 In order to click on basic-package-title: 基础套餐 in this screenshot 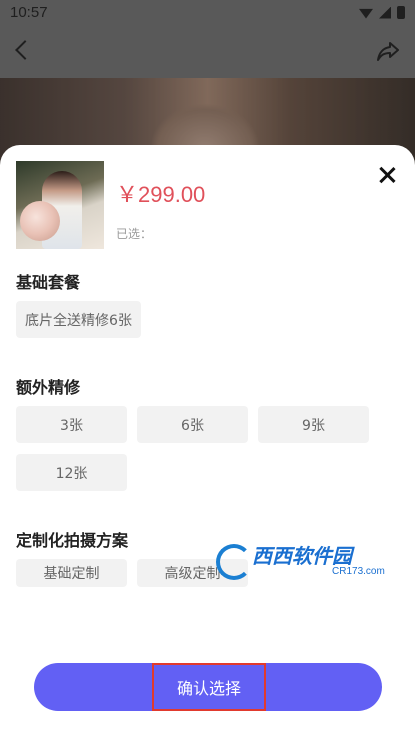, I will do `click(48, 282)`.